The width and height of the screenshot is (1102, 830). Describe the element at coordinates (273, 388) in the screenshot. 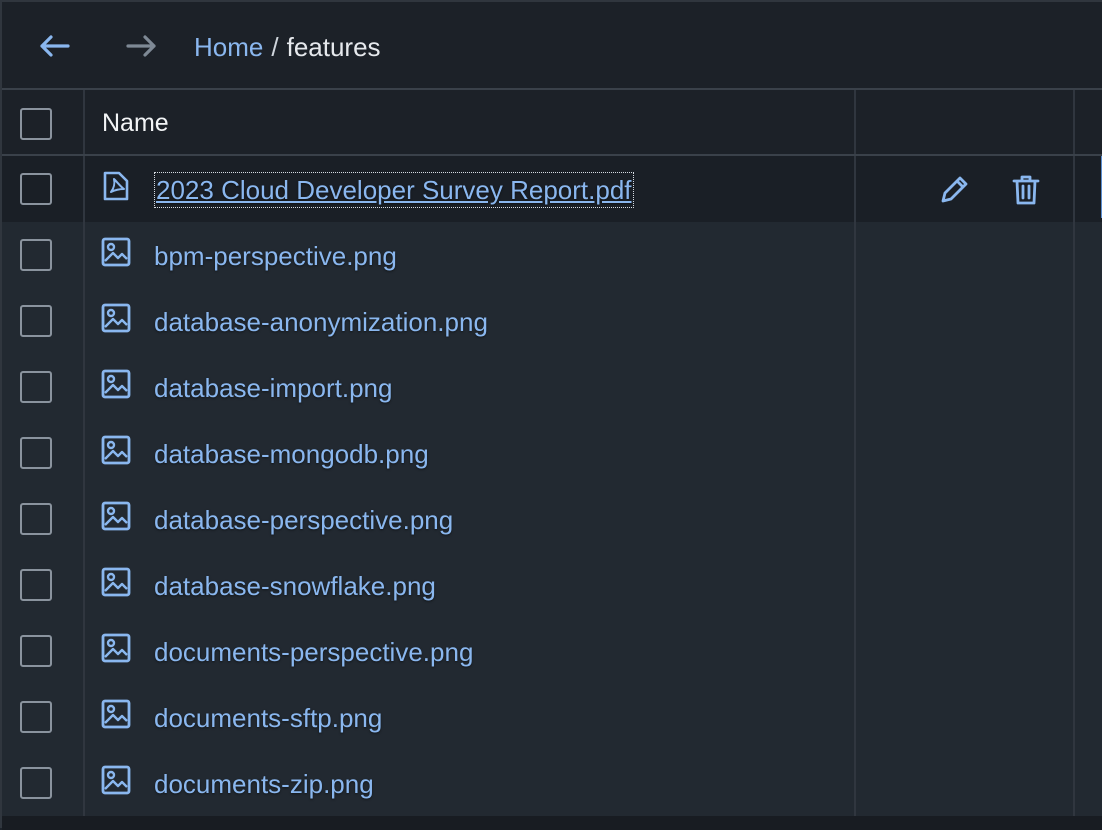

I see `file-name-link: database-import.png` at that location.